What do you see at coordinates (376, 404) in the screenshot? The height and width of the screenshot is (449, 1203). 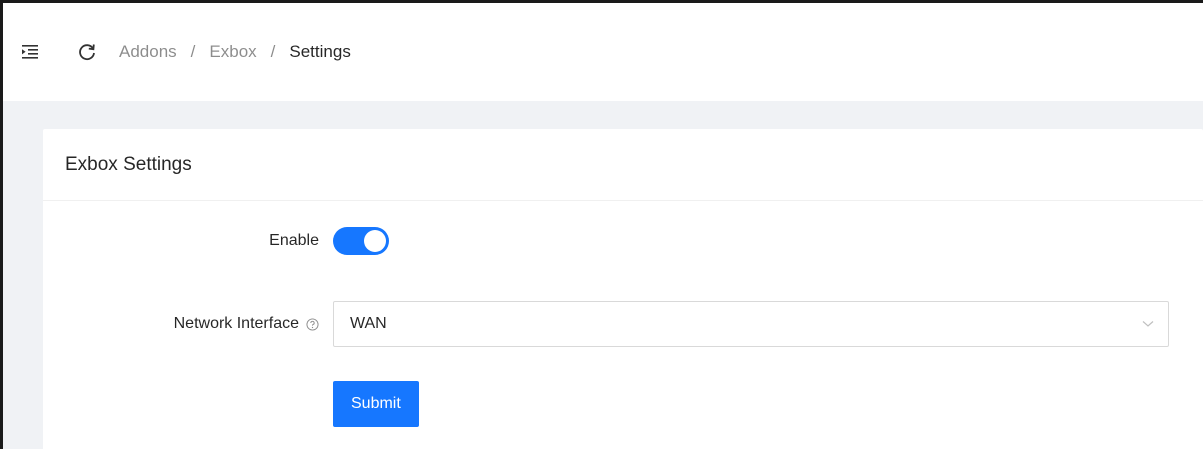 I see `submit-button: Submit` at bounding box center [376, 404].